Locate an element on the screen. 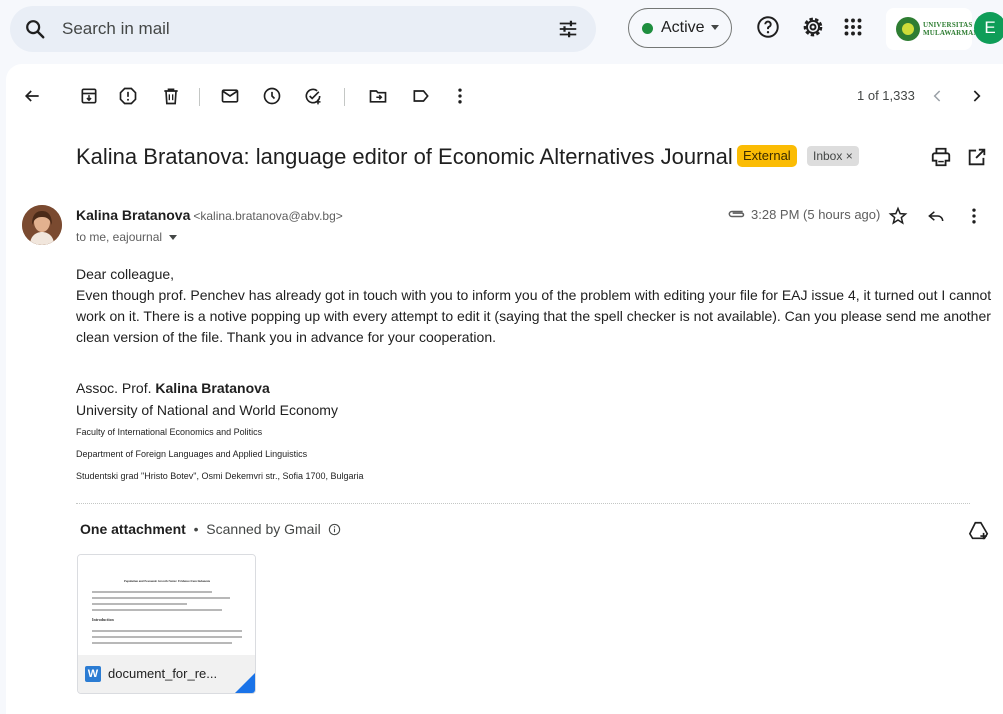 Image resolution: width=1003 pixels, height=714 pixels. mark-unread-icon is located at coordinates (230, 96).